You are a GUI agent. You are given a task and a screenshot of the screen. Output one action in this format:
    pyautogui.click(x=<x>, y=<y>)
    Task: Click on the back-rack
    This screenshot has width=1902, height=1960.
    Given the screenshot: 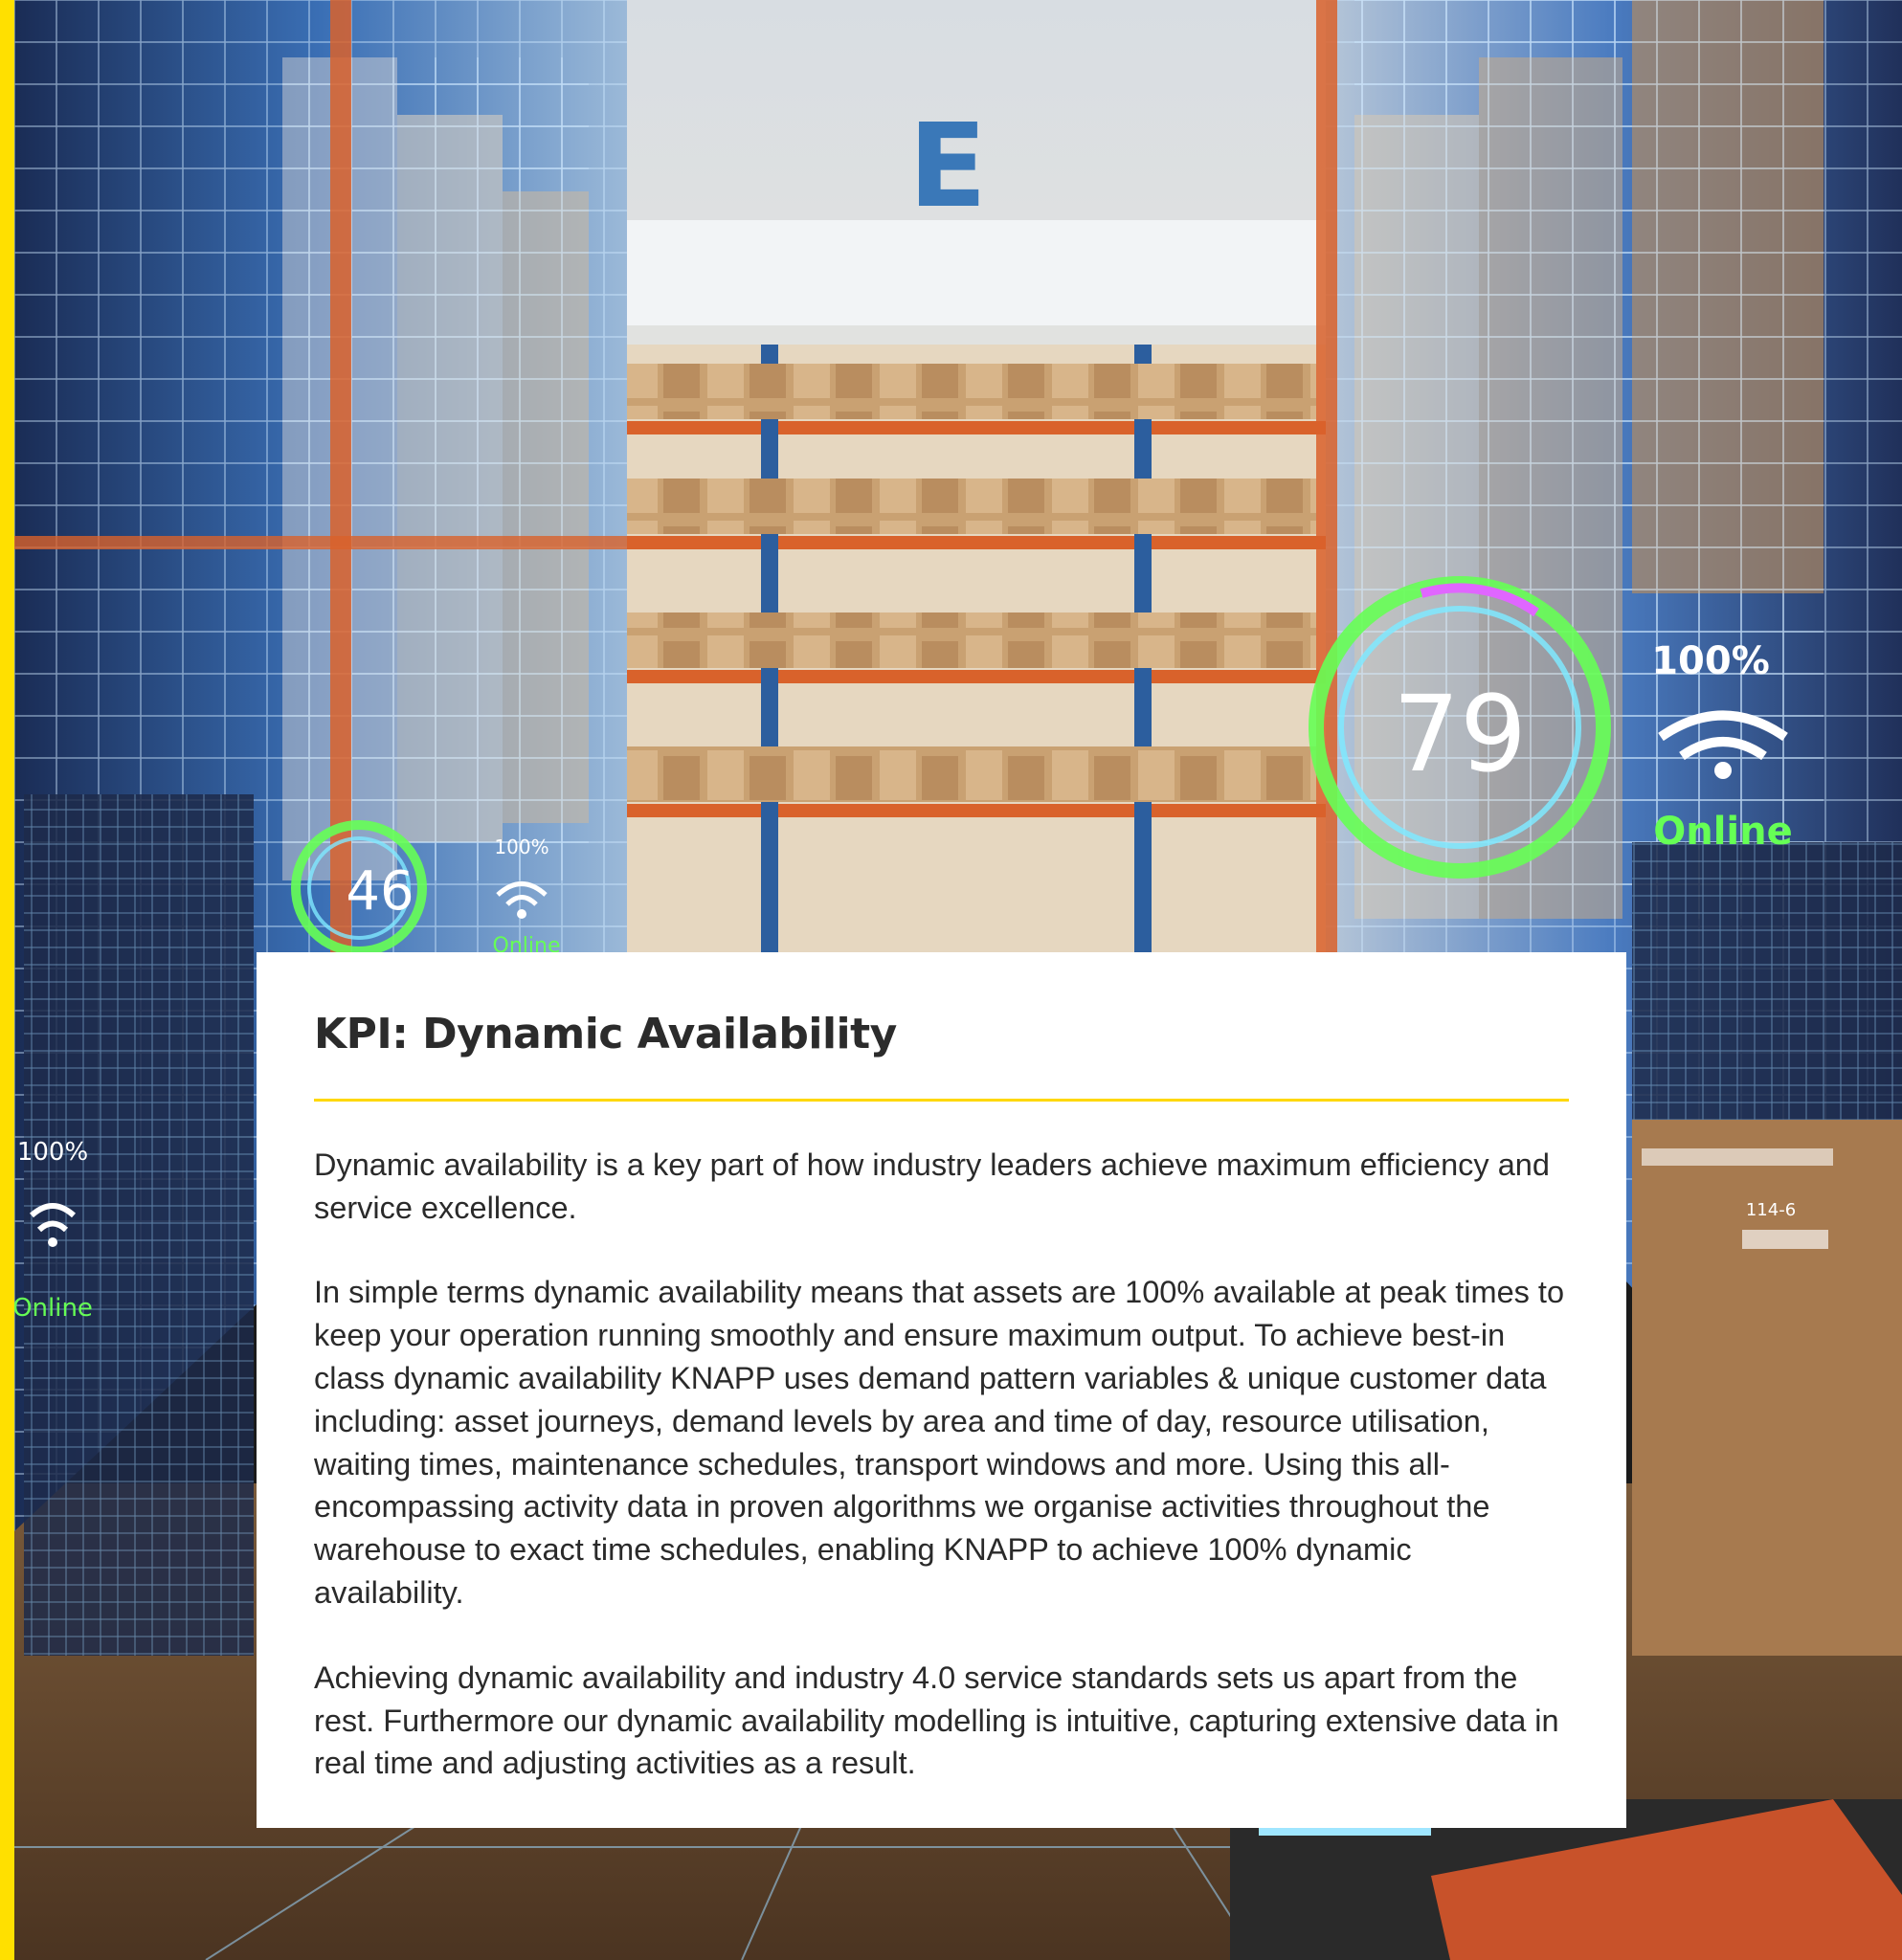 What is the action you would take?
    pyautogui.click(x=971, y=651)
    